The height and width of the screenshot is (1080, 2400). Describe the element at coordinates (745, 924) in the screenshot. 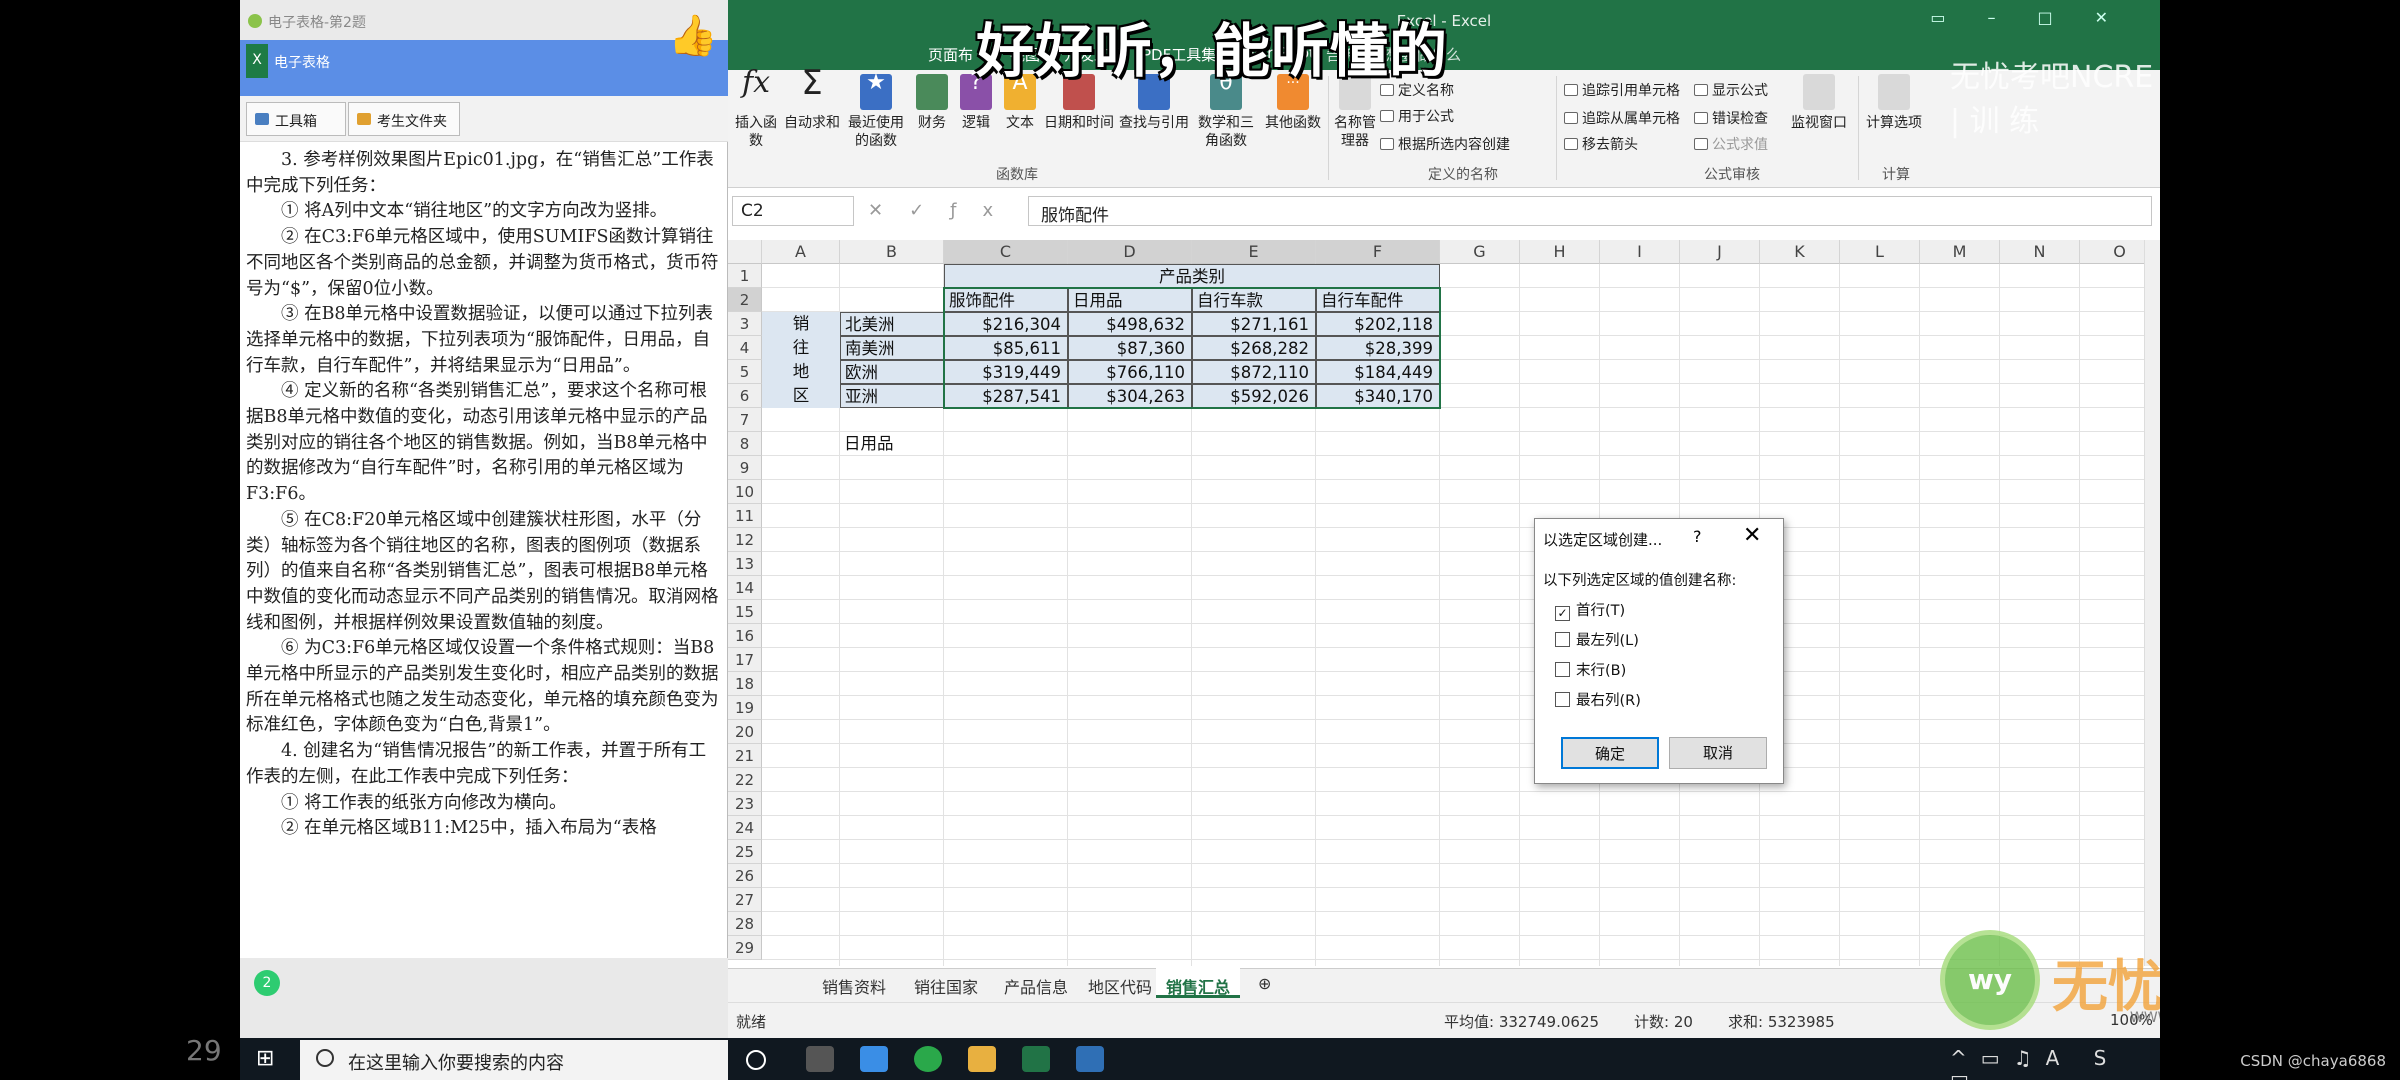

I see `row-header: 28` at that location.